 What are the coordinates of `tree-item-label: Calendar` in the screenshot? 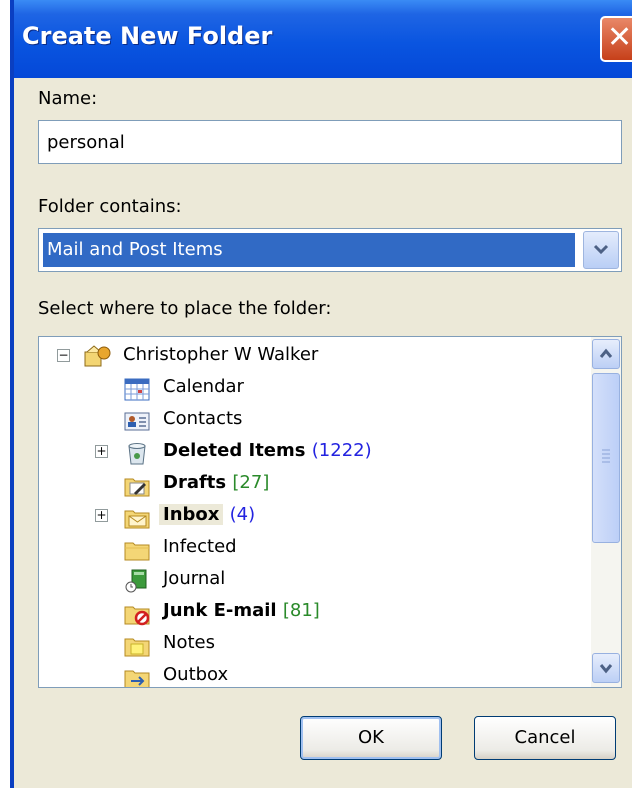 It's located at (203, 386).